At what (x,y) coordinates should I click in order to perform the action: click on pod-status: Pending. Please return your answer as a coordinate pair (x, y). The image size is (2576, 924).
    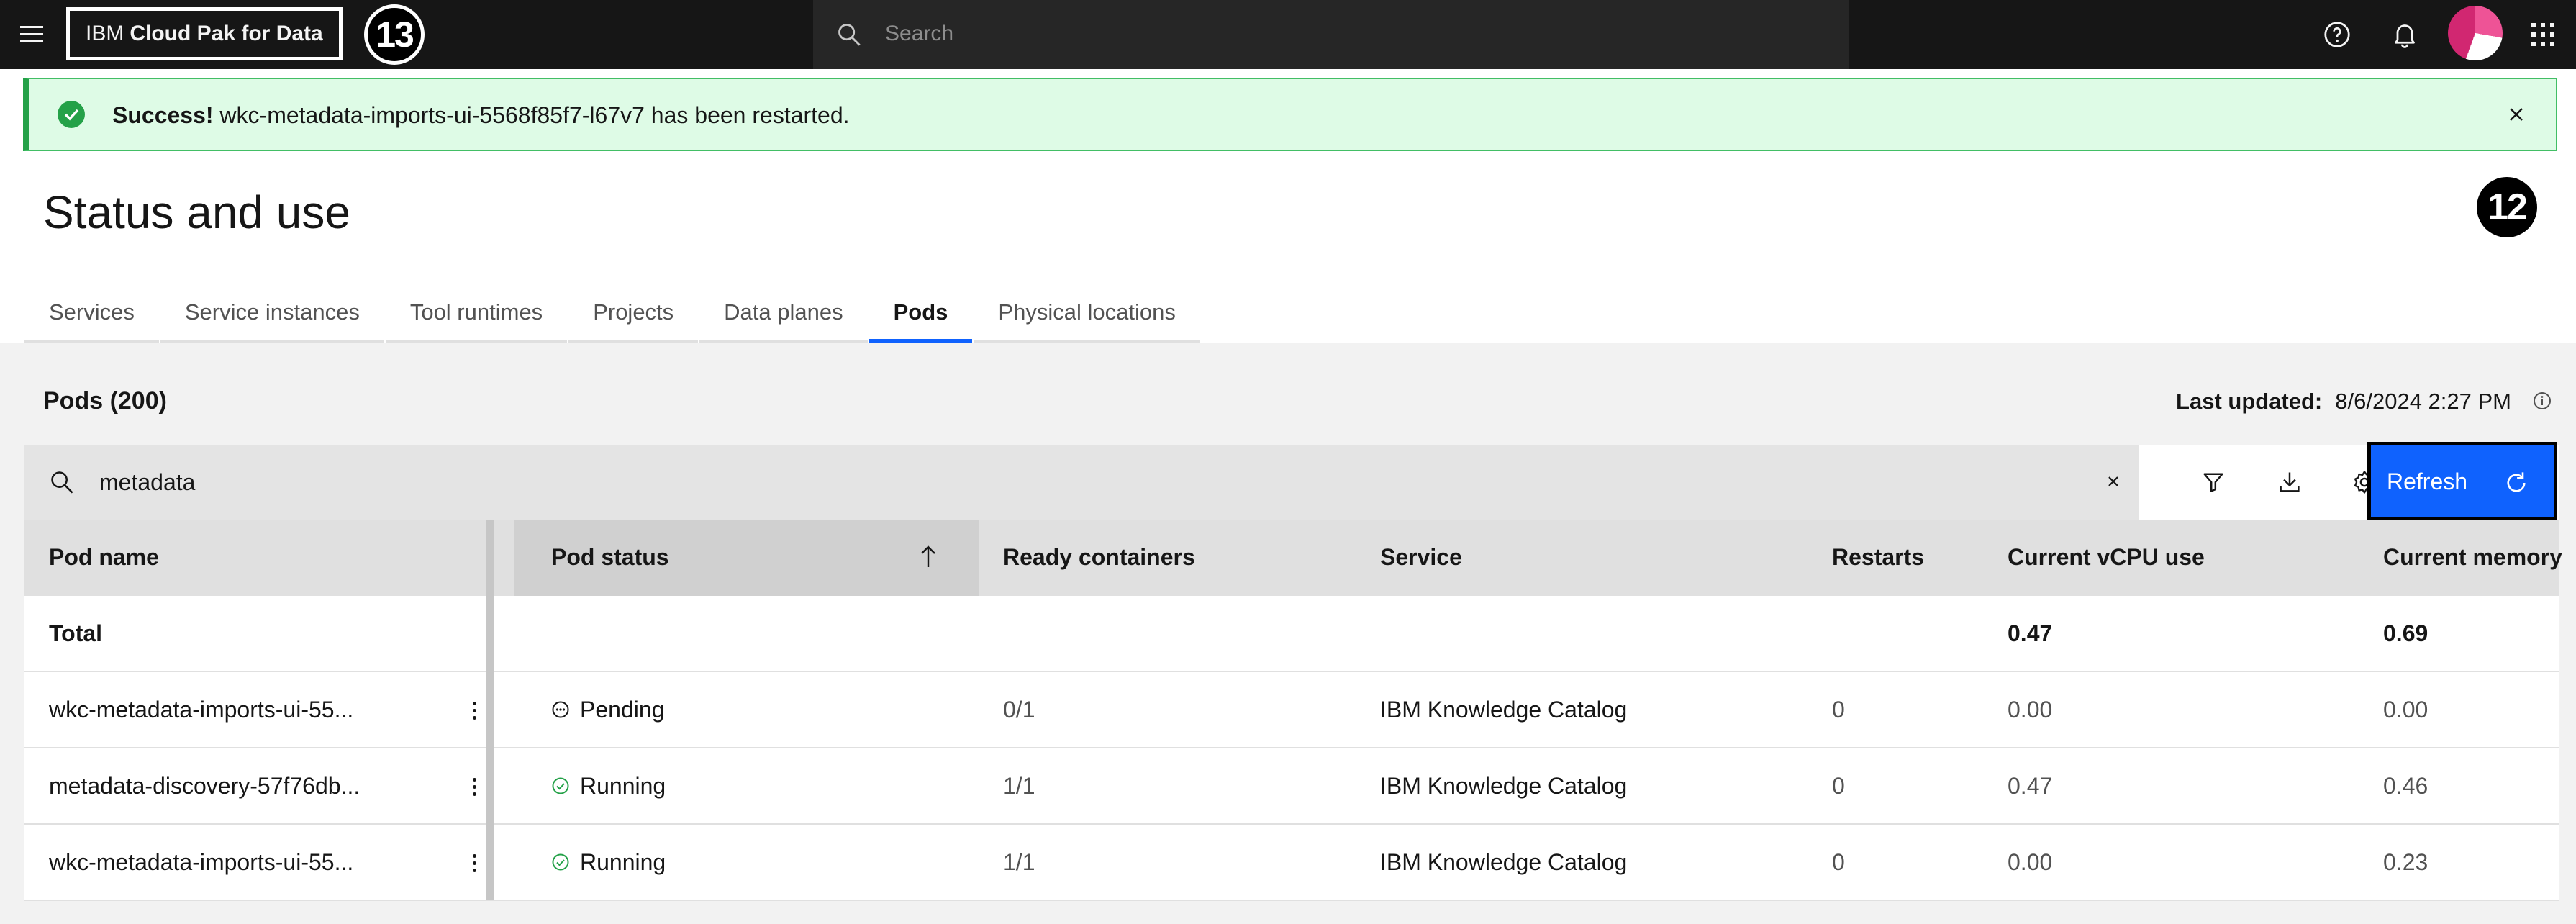
    Looking at the image, I should click on (607, 709).